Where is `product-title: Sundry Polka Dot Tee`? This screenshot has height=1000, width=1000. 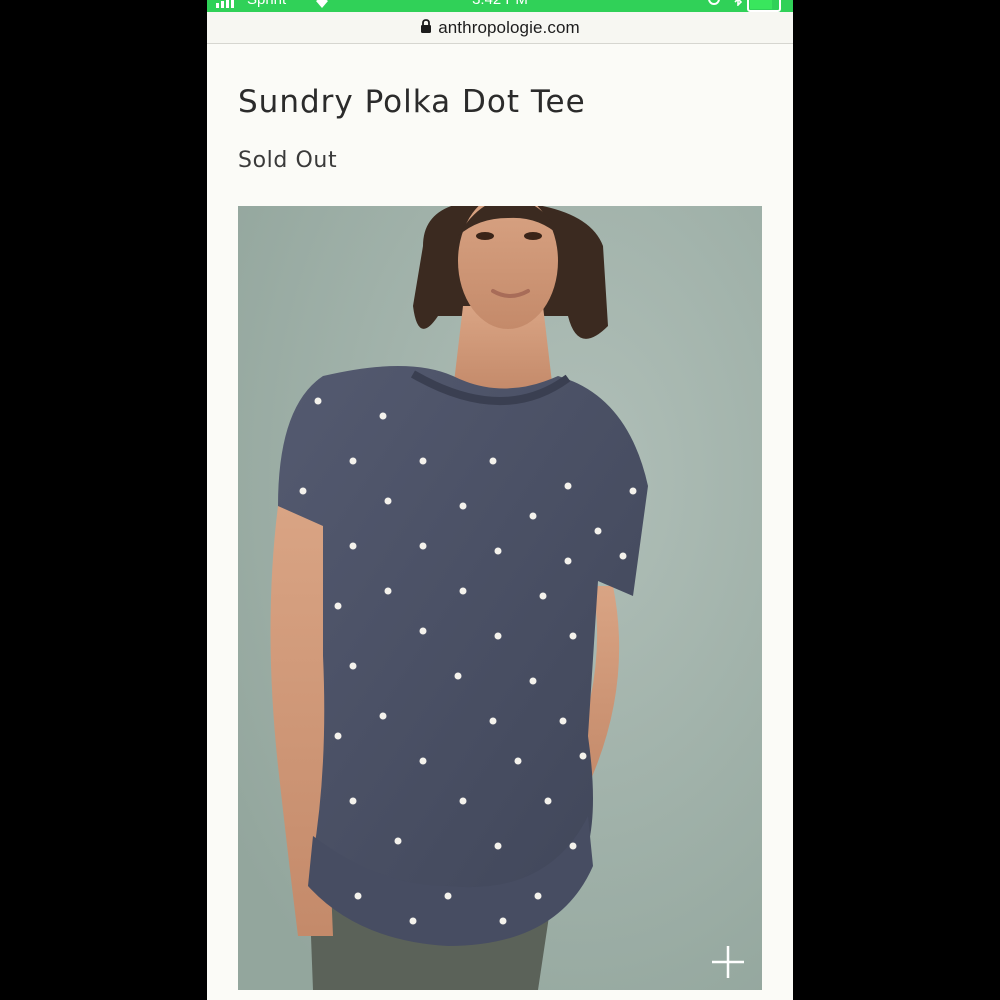 product-title: Sundry Polka Dot Tee is located at coordinates (412, 102).